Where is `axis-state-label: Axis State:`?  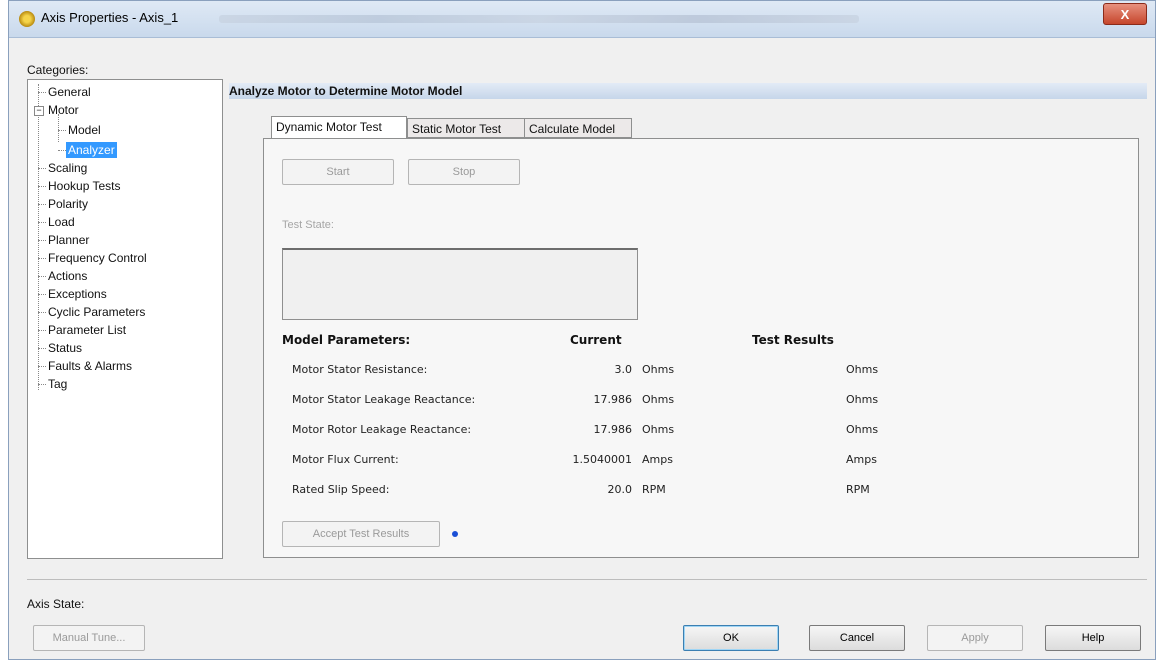
axis-state-label: Axis State: is located at coordinates (56, 604).